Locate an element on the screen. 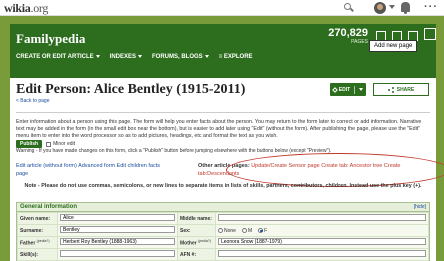 The width and height of the screenshot is (444, 261). notifications-icon is located at coordinates (405, 8).